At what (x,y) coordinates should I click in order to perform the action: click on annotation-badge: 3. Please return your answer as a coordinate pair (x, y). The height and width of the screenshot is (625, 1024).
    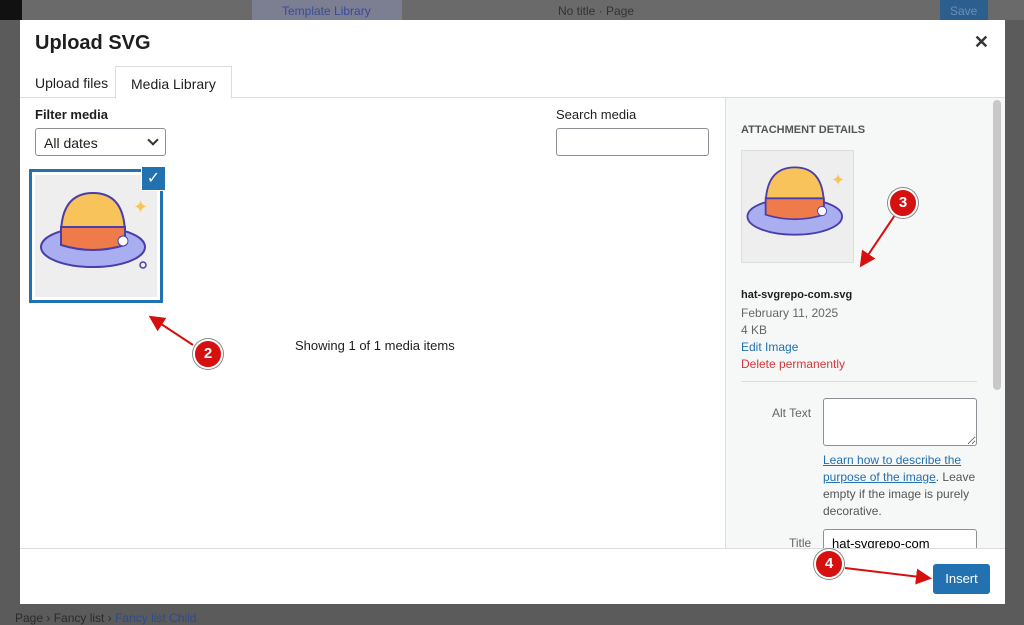
    Looking at the image, I should click on (903, 203).